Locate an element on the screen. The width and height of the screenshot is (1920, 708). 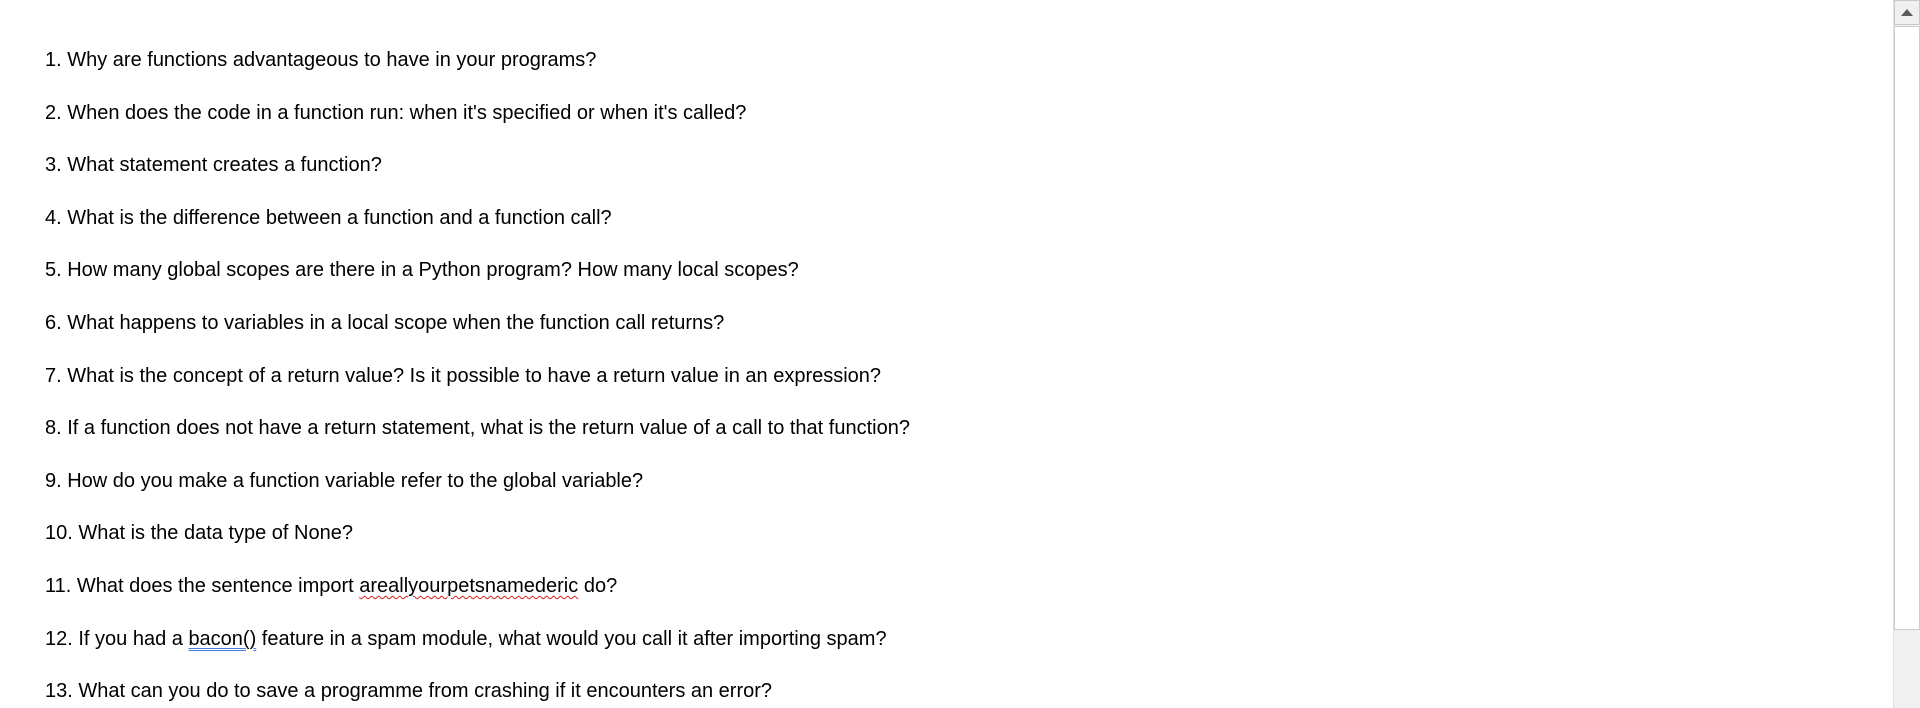
triangle-up-icon is located at coordinates (1907, 12).